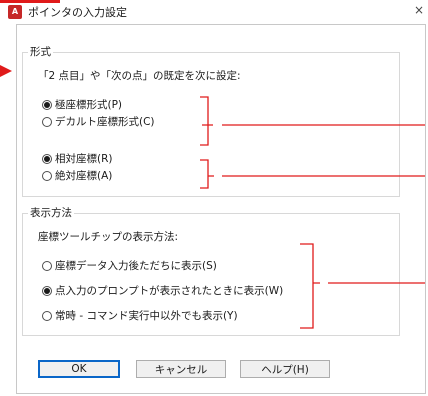 This screenshot has height=396, width=428. What do you see at coordinates (169, 291) in the screenshot?
I see `radio-label: 点入力のプロンプトが表示されたときに表示(W)` at bounding box center [169, 291].